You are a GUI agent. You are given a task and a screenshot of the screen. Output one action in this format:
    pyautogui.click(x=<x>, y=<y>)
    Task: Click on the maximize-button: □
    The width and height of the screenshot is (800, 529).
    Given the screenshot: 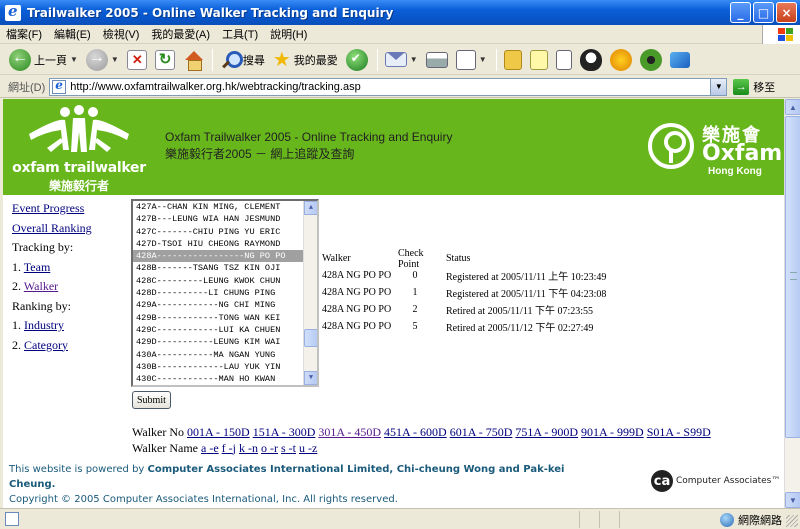 What is the action you would take?
    pyautogui.click(x=763, y=12)
    